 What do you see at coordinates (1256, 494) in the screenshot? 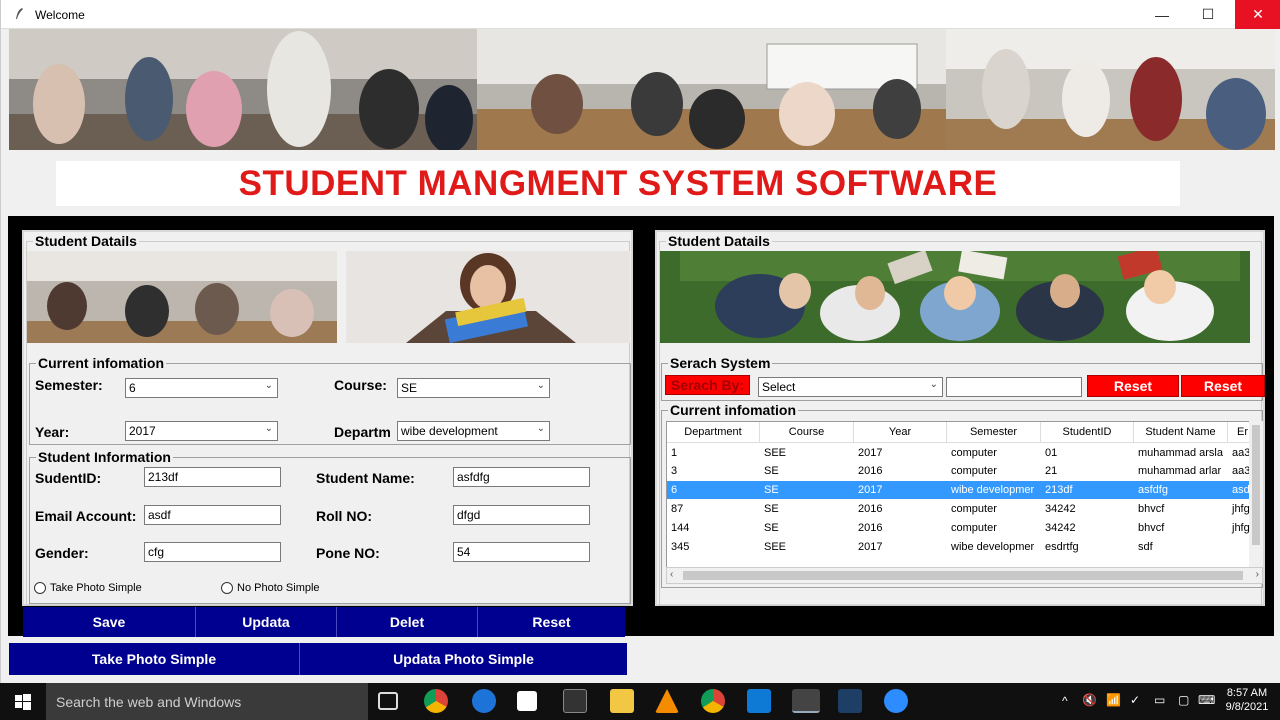
I see `vertical-scrollbar` at bounding box center [1256, 494].